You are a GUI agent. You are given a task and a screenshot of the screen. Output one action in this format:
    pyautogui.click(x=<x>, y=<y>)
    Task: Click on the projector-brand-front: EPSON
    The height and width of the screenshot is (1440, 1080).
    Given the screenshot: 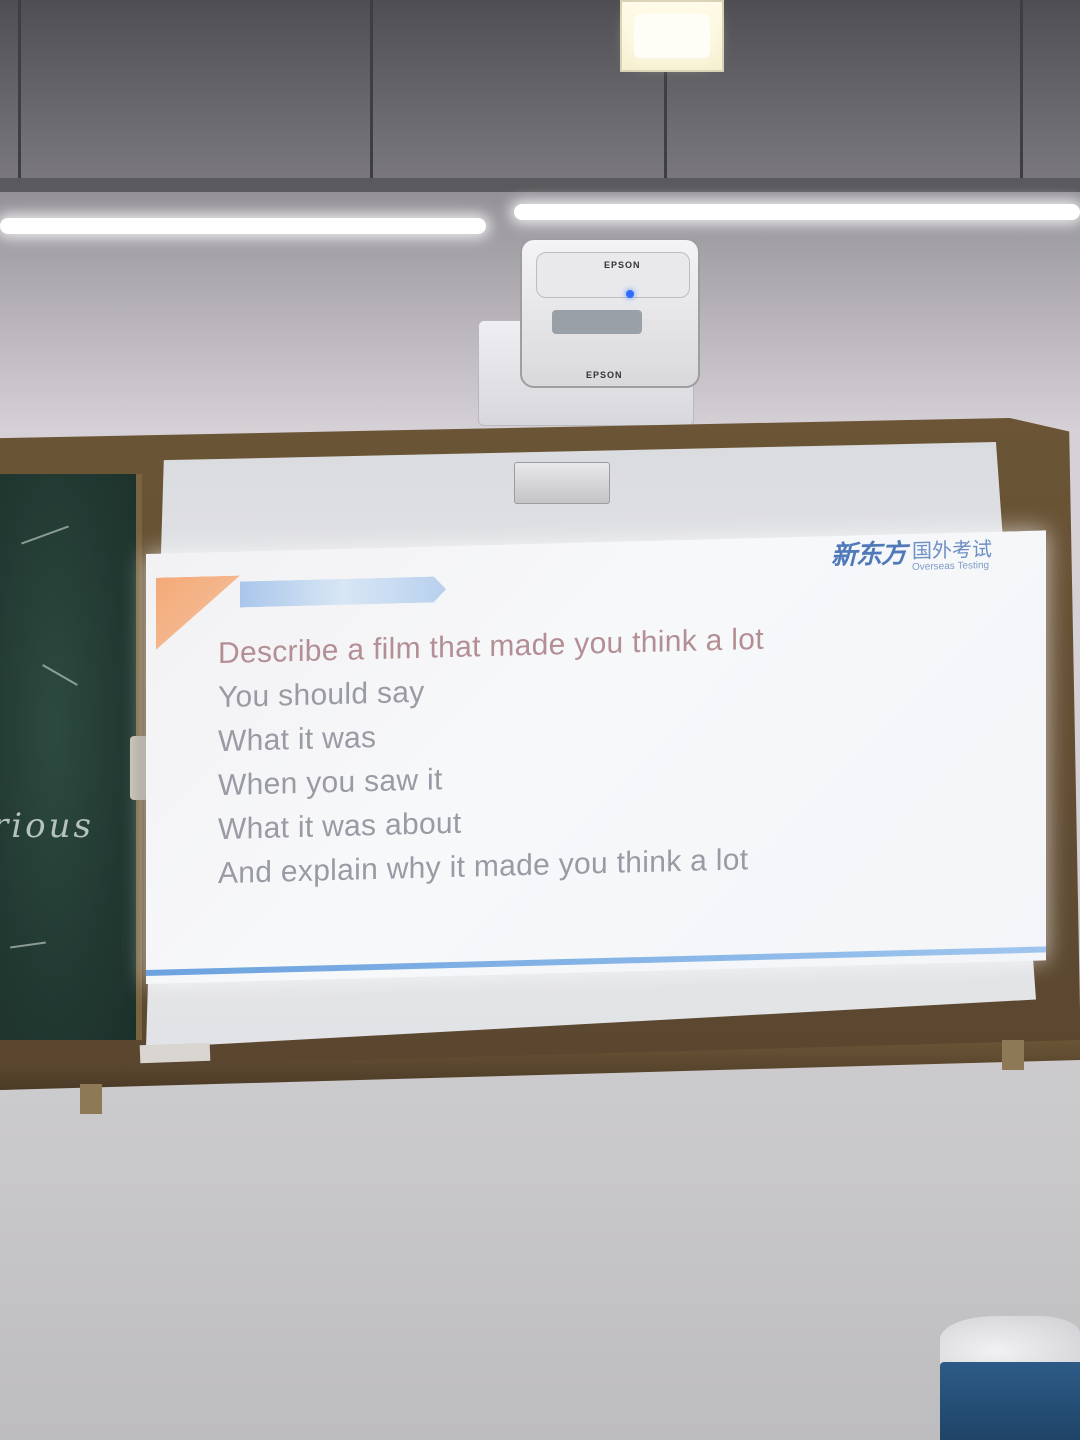 What is the action you would take?
    pyautogui.click(x=604, y=375)
    